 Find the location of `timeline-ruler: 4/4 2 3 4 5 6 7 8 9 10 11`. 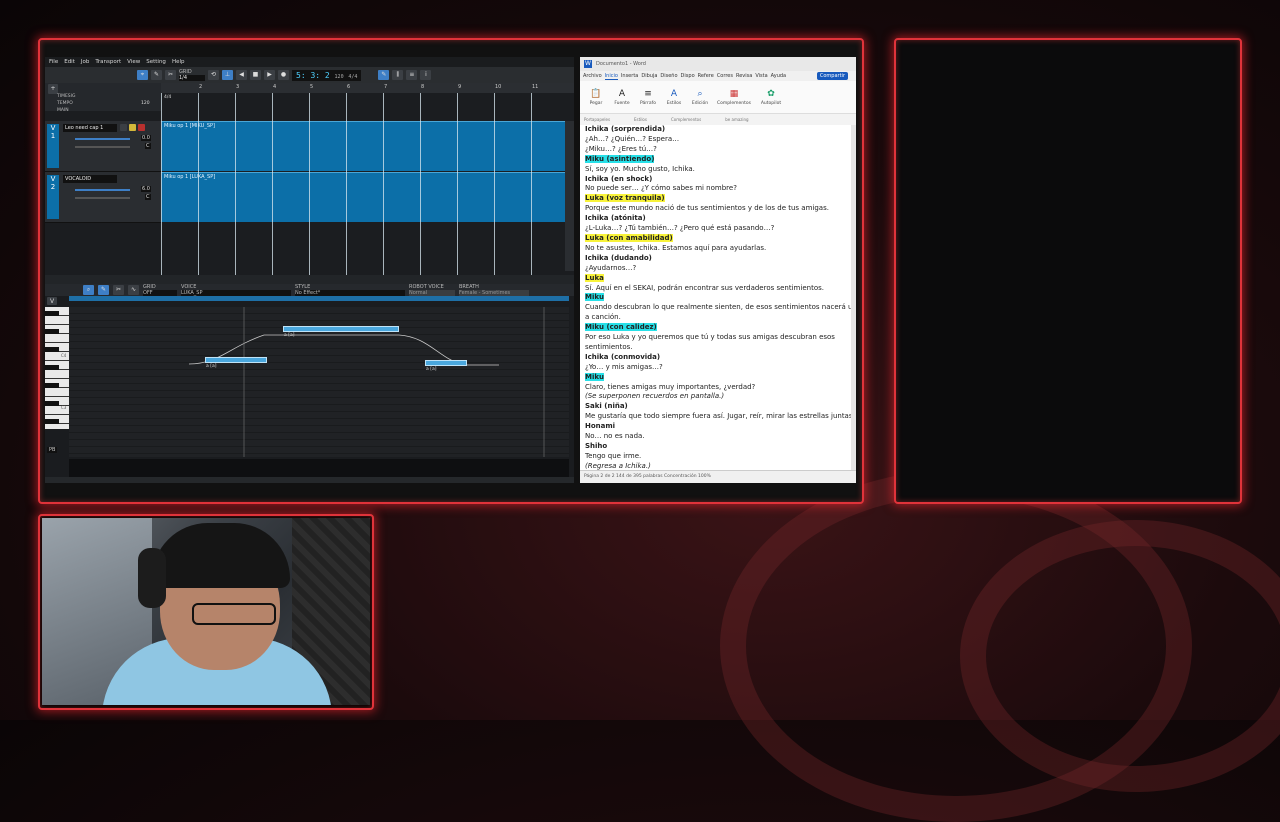

timeline-ruler: 4/4 2 3 4 5 6 7 8 9 10 11 is located at coordinates (367, 91).